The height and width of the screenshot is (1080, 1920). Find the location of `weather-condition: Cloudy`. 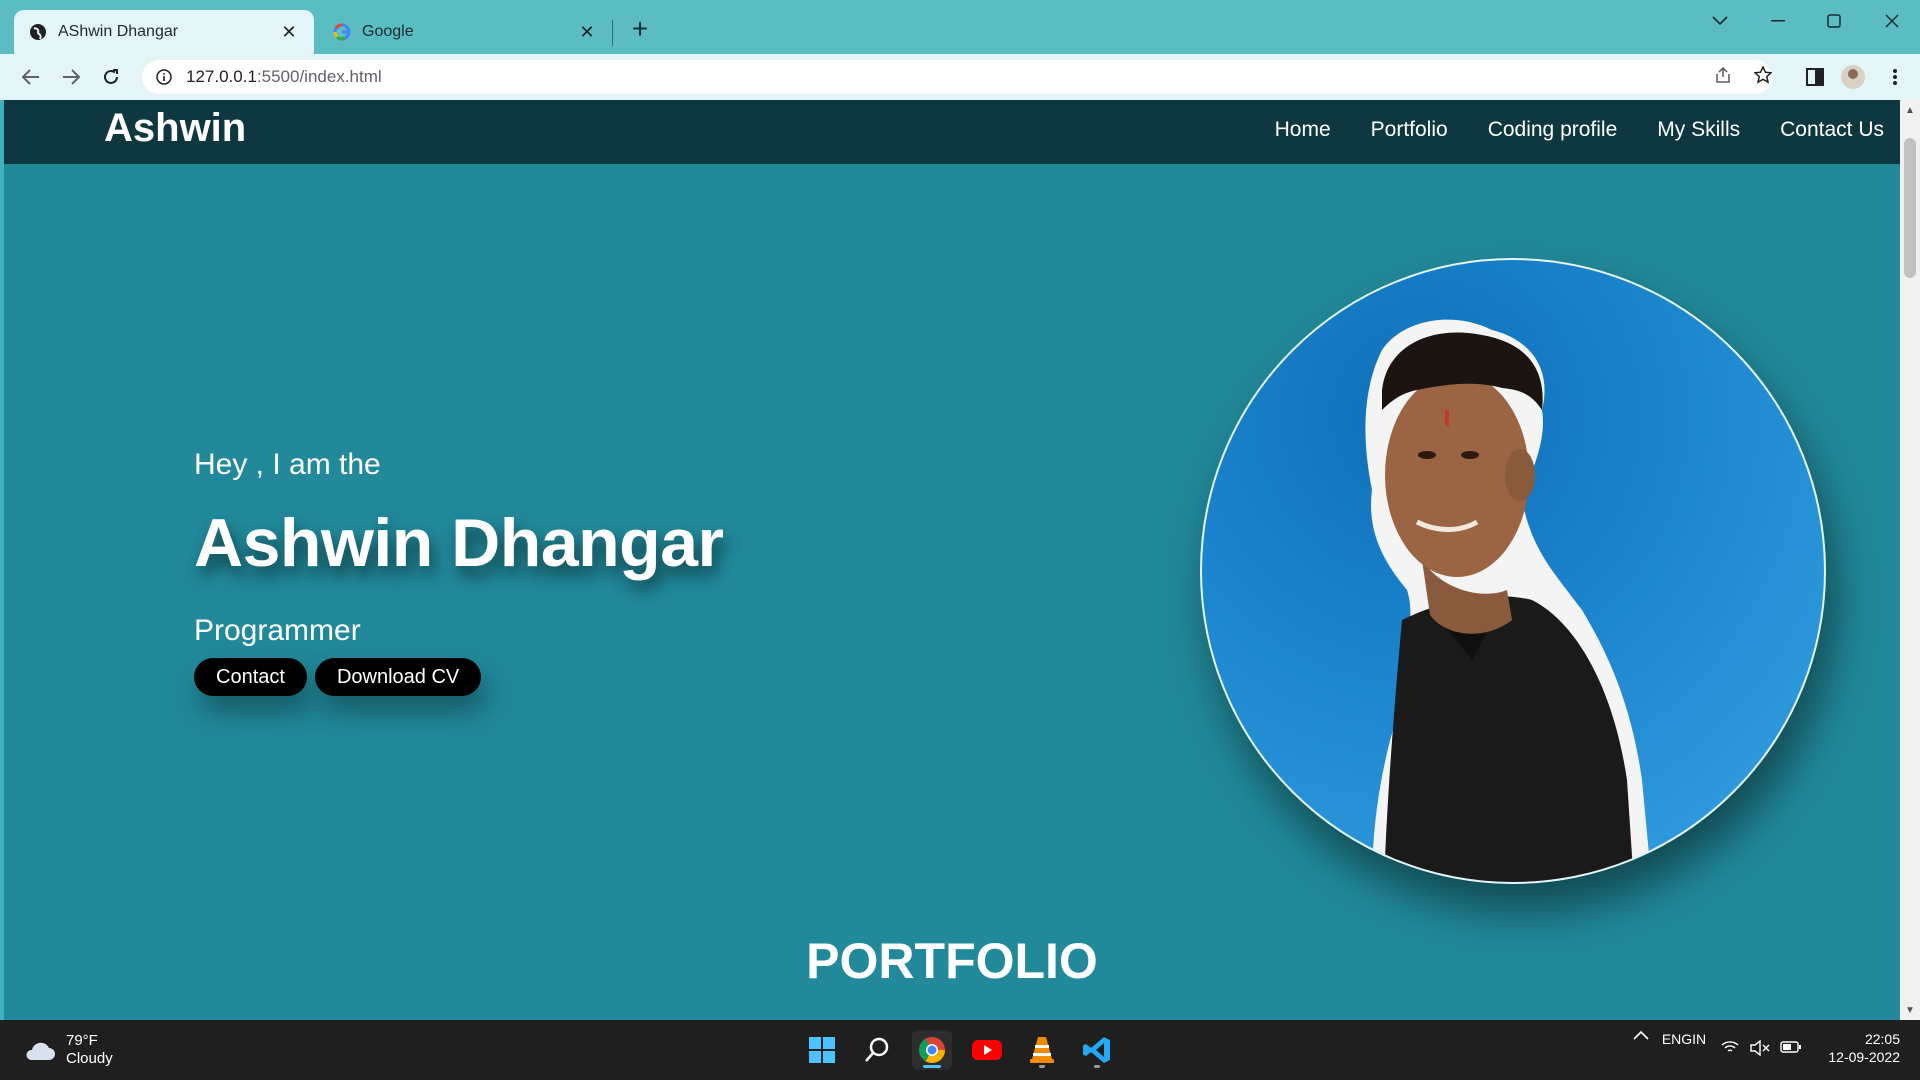

weather-condition: Cloudy is located at coordinates (89, 1058).